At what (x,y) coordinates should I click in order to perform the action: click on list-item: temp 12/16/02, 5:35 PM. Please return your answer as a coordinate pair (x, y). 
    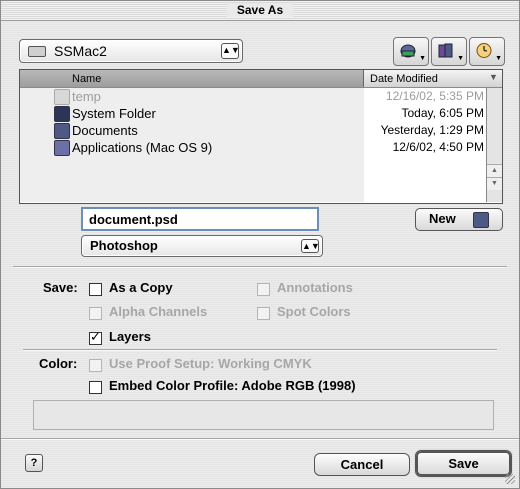
    Looking at the image, I should click on (253, 96).